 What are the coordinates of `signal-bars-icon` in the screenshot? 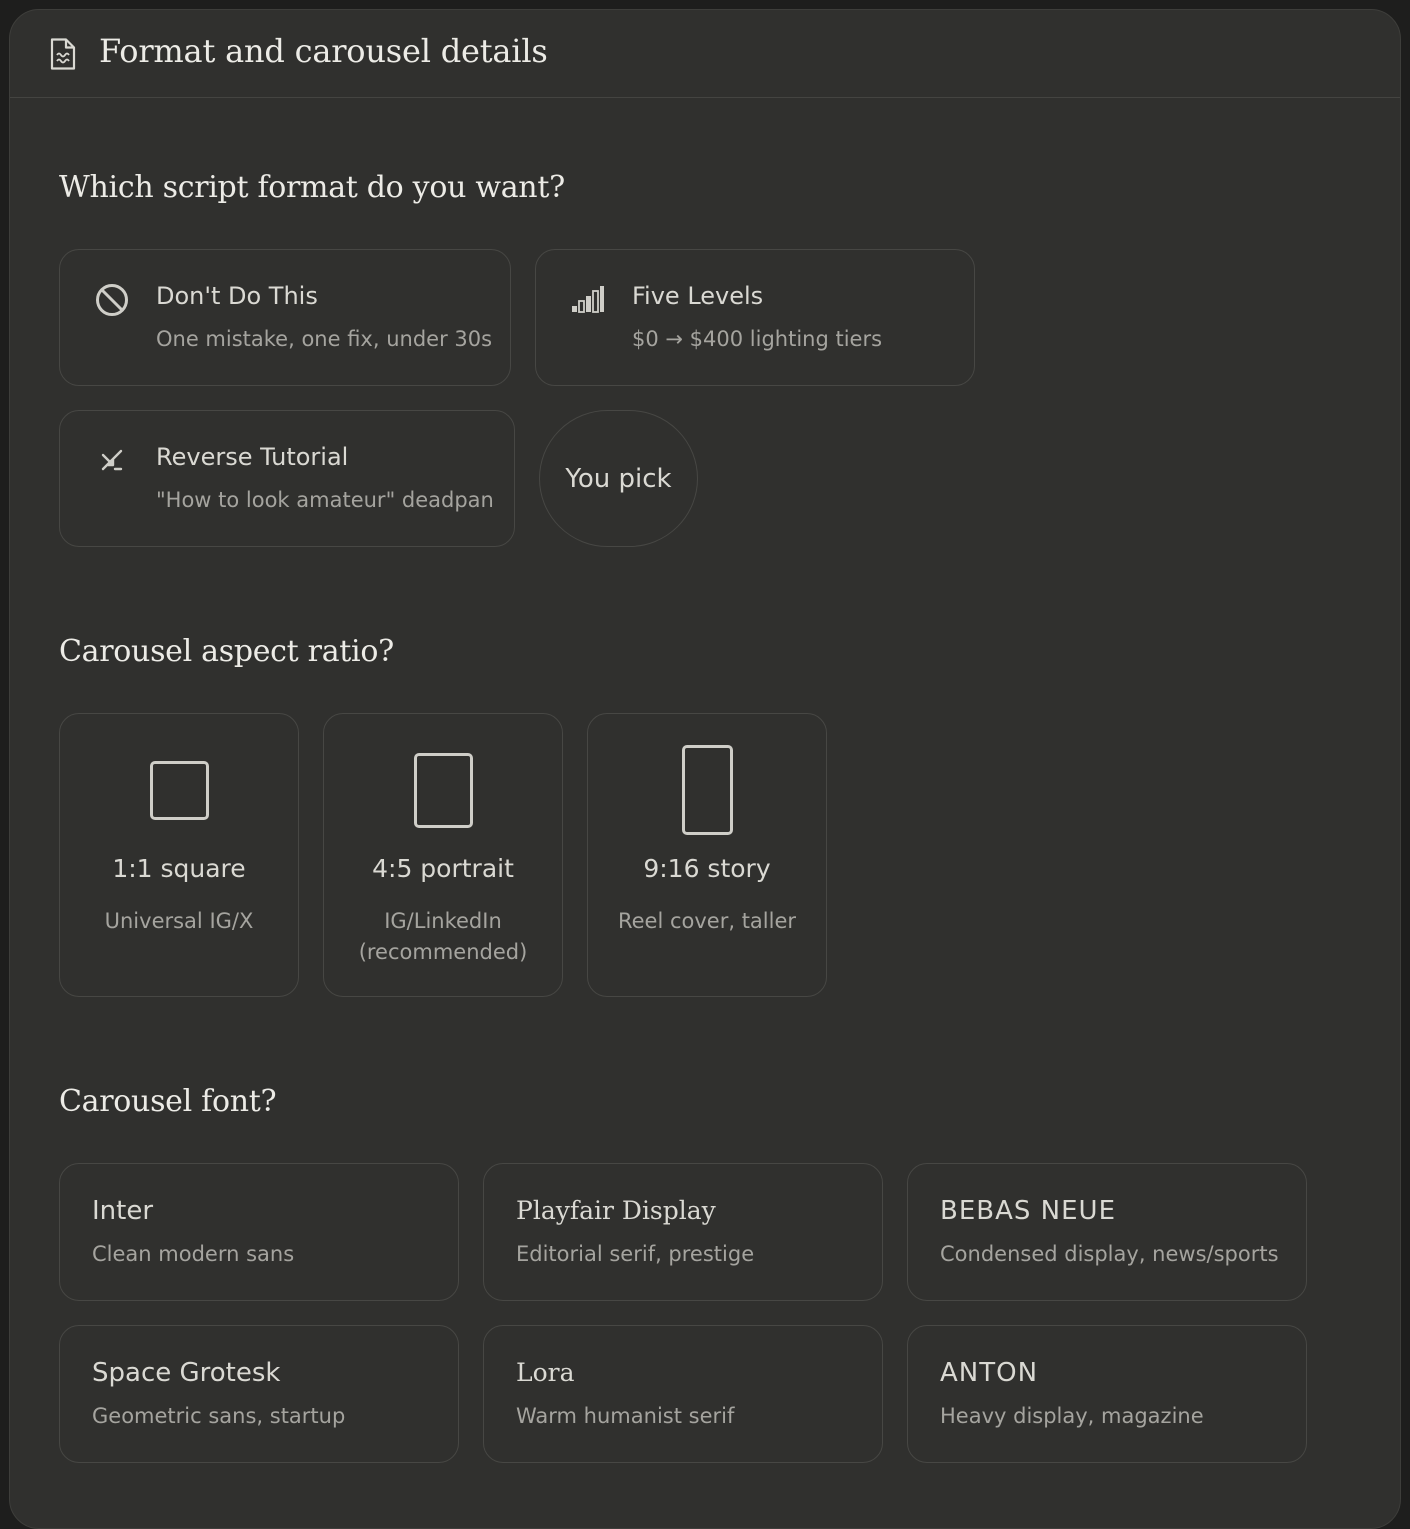 It's located at (588, 299).